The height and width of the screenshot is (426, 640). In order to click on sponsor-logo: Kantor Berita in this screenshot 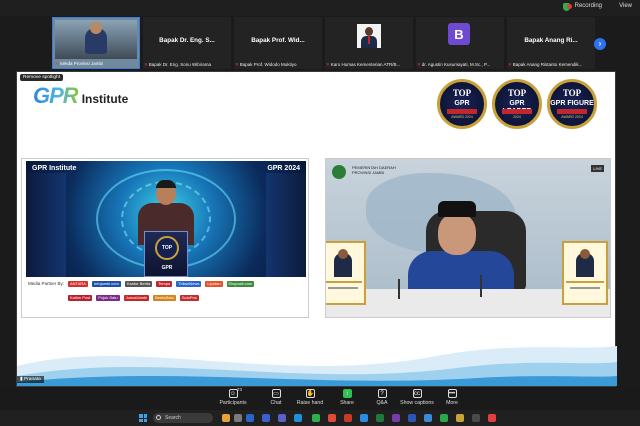, I will do `click(138, 284)`.